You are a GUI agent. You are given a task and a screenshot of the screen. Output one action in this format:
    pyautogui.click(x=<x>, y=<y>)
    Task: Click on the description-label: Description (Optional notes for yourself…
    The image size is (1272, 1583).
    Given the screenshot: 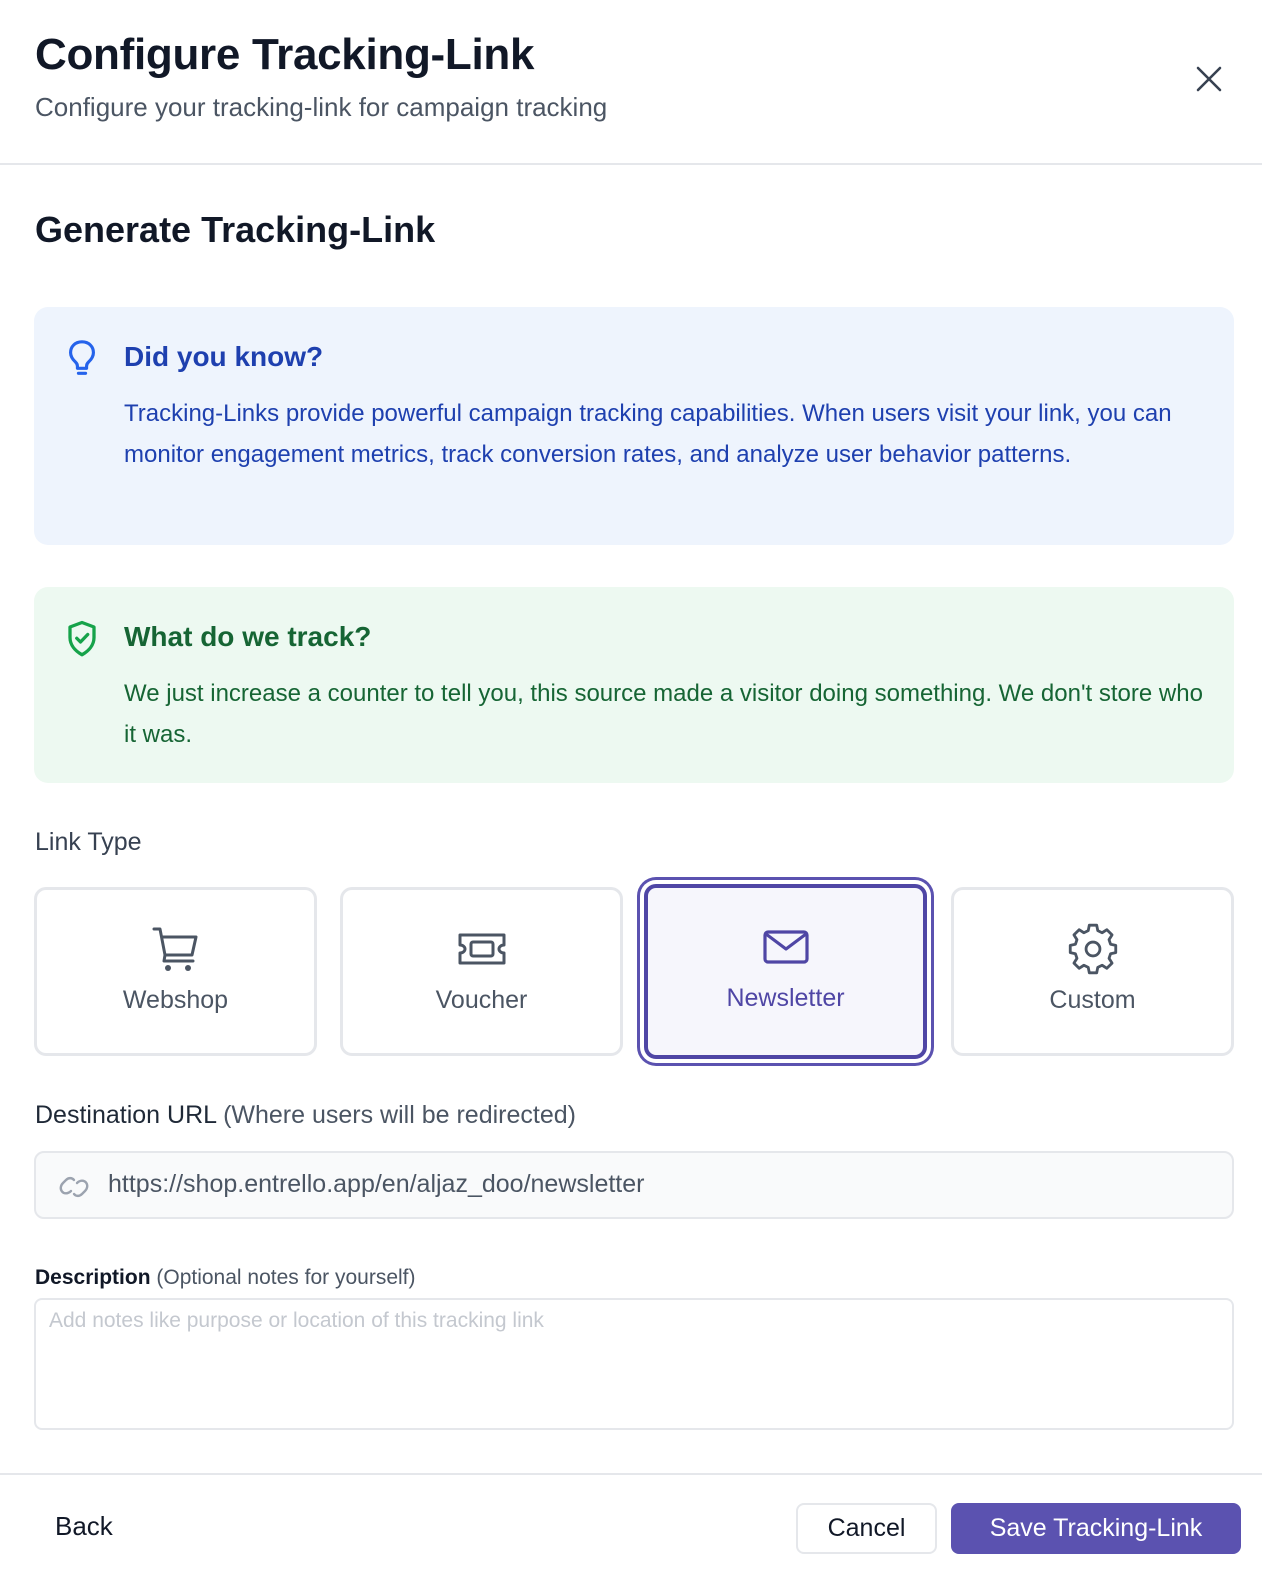 What is the action you would take?
    pyautogui.click(x=225, y=1278)
    